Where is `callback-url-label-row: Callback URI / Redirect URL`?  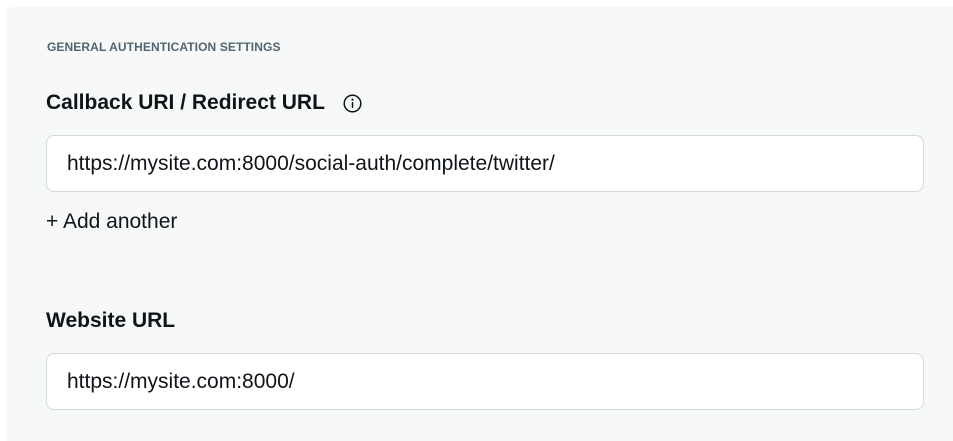 callback-url-label-row: Callback URI / Redirect URL is located at coordinates (204, 103).